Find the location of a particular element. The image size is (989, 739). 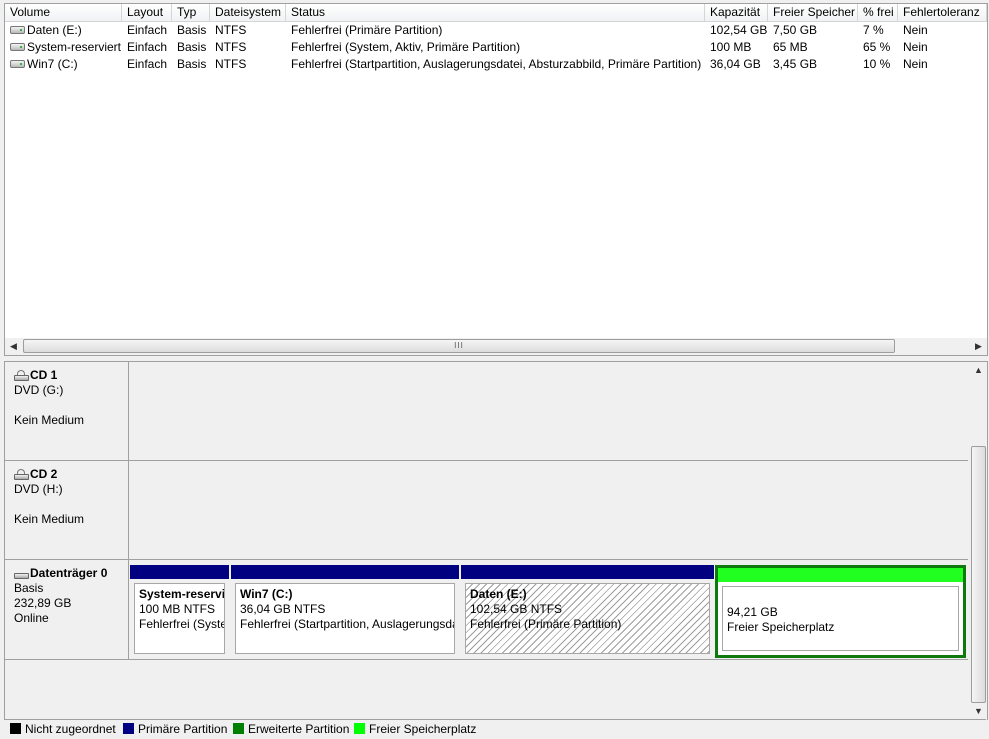

disk-size is located at coordinates (71, 504).